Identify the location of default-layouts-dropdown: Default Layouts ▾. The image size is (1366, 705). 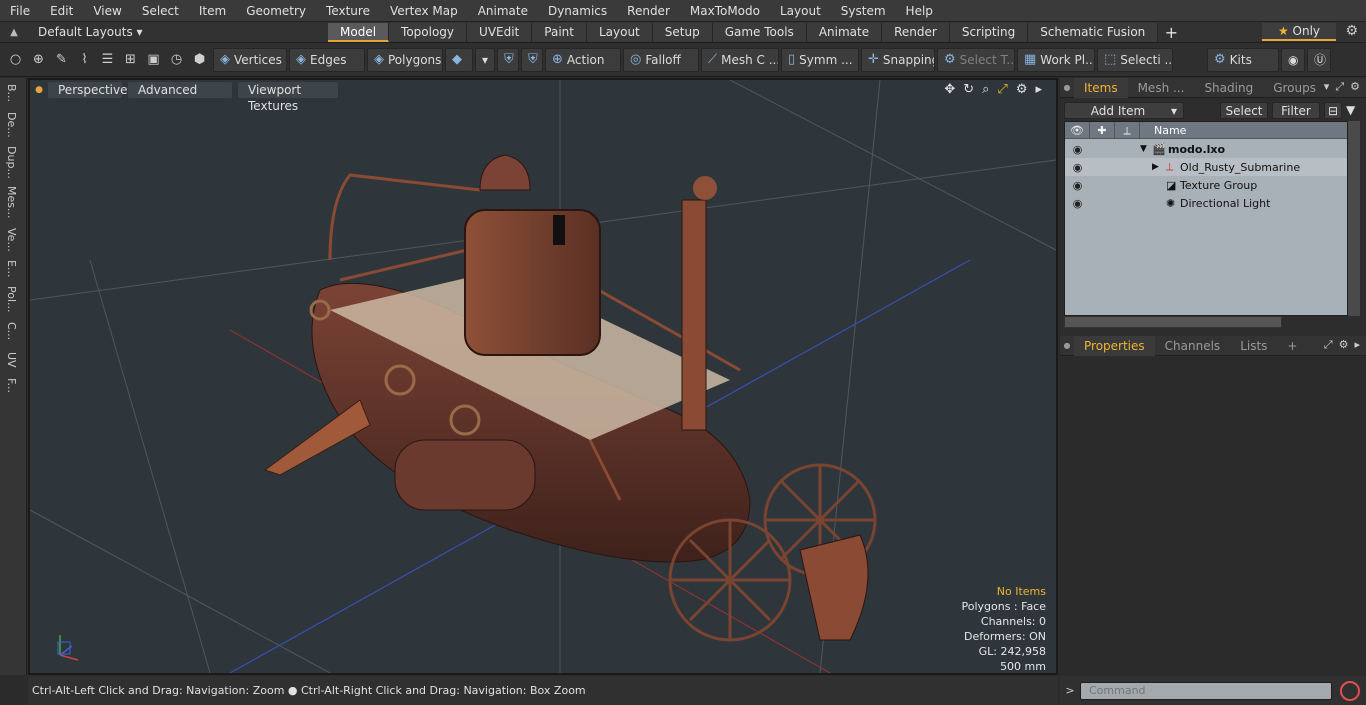
(178, 32).